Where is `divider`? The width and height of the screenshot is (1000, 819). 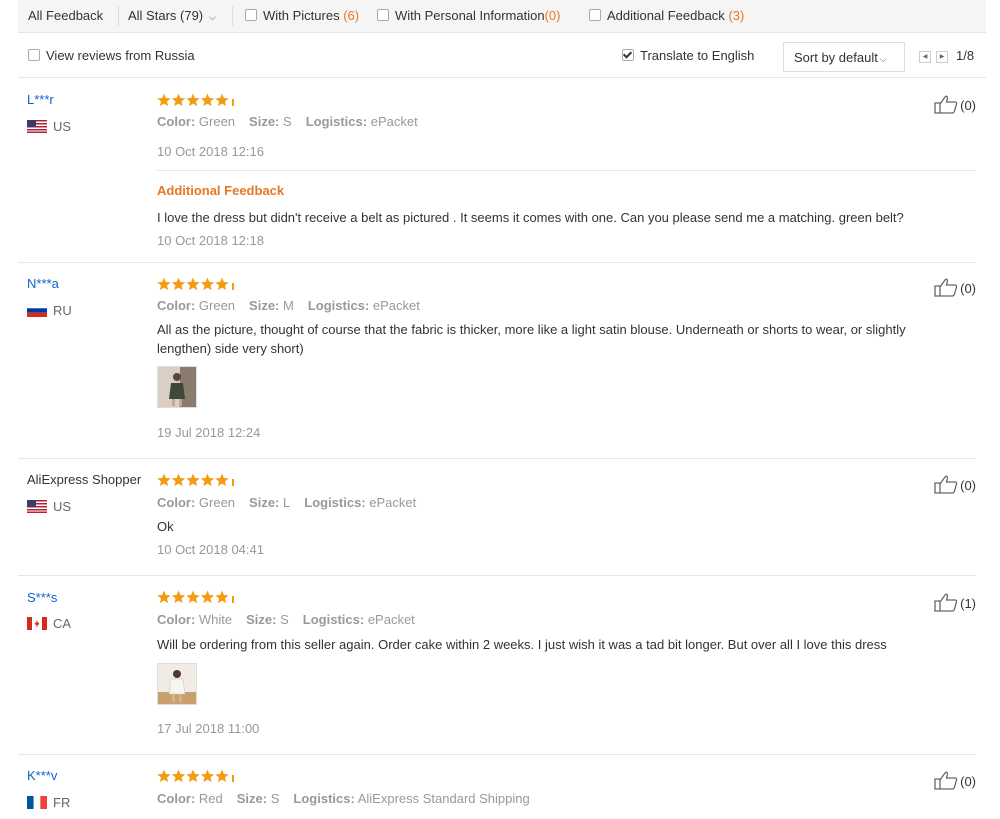
divider is located at coordinates (566, 170).